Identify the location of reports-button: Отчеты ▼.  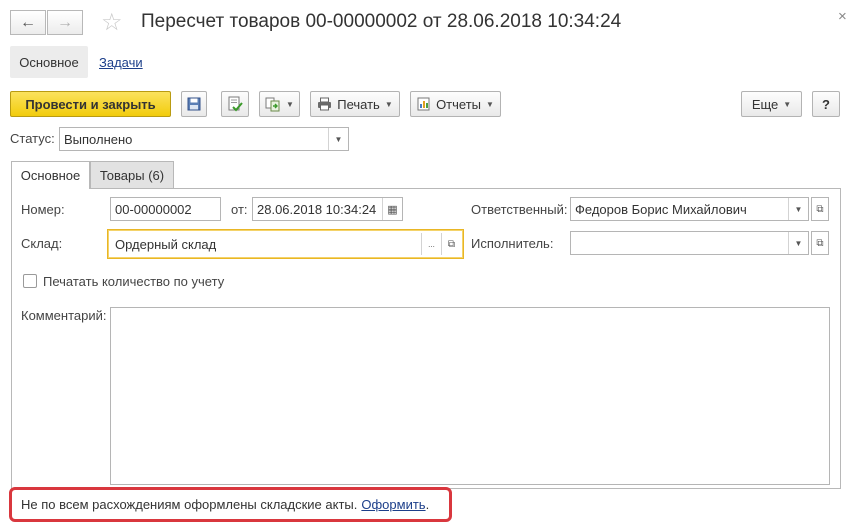
(455, 104).